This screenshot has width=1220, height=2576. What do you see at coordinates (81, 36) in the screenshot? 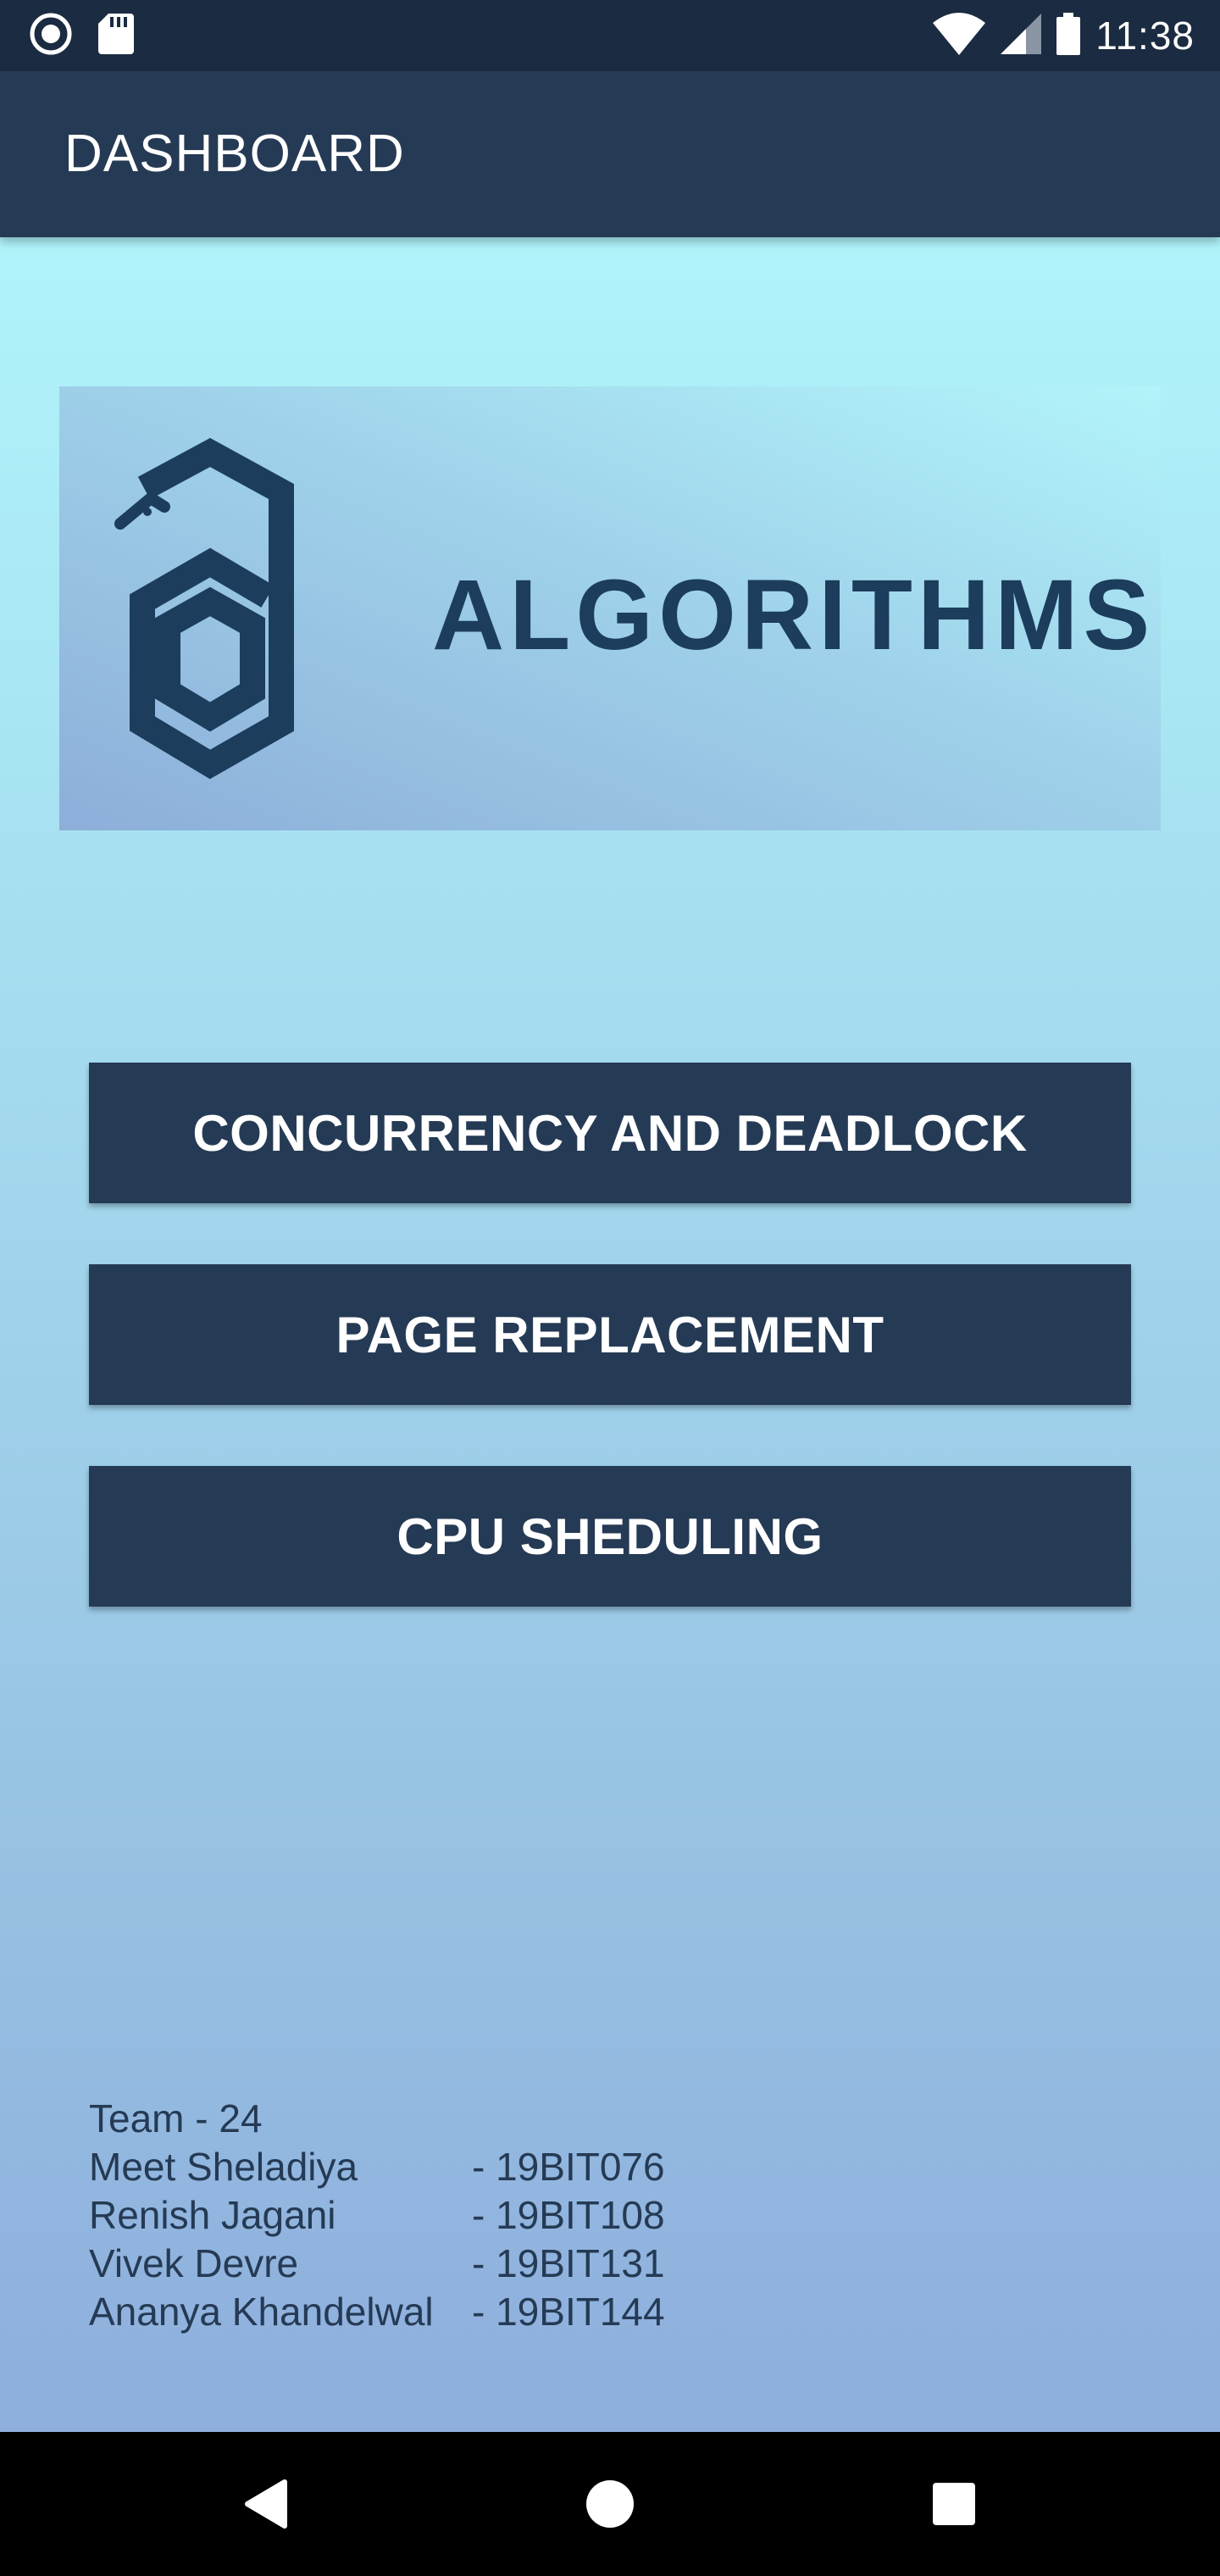
I see `status-left-icons` at bounding box center [81, 36].